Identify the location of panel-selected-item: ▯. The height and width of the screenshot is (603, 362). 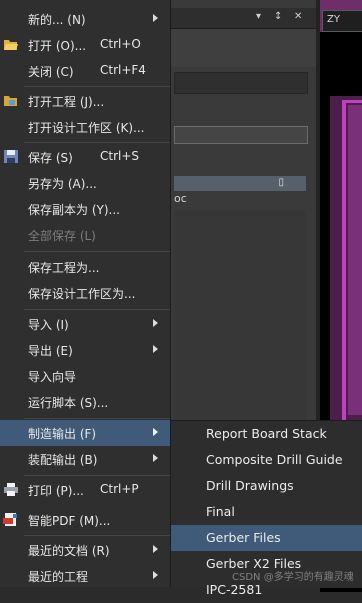
(240, 183).